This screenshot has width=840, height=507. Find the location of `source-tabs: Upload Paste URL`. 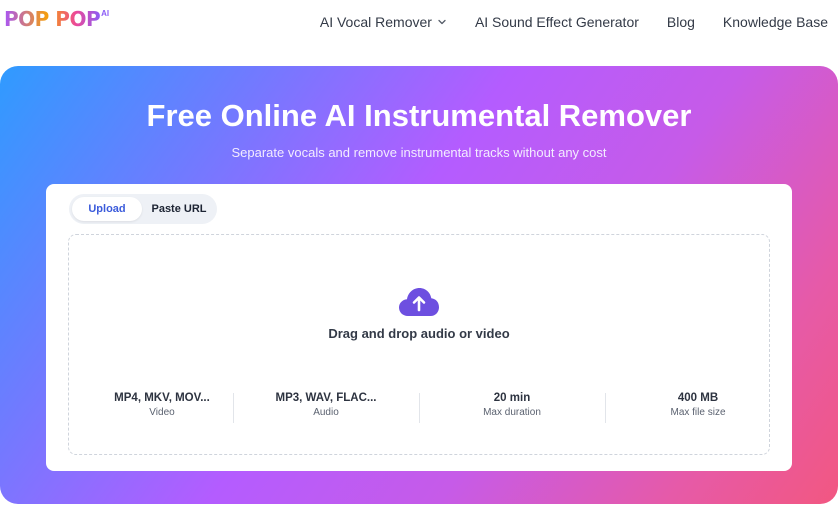

source-tabs: Upload Paste URL is located at coordinates (143, 209).